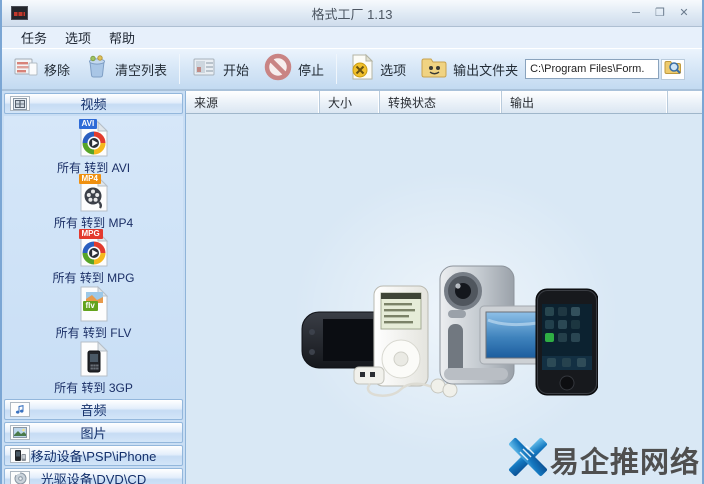  What do you see at coordinates (585, 102) in the screenshot?
I see `column-header-output: 输出` at bounding box center [585, 102].